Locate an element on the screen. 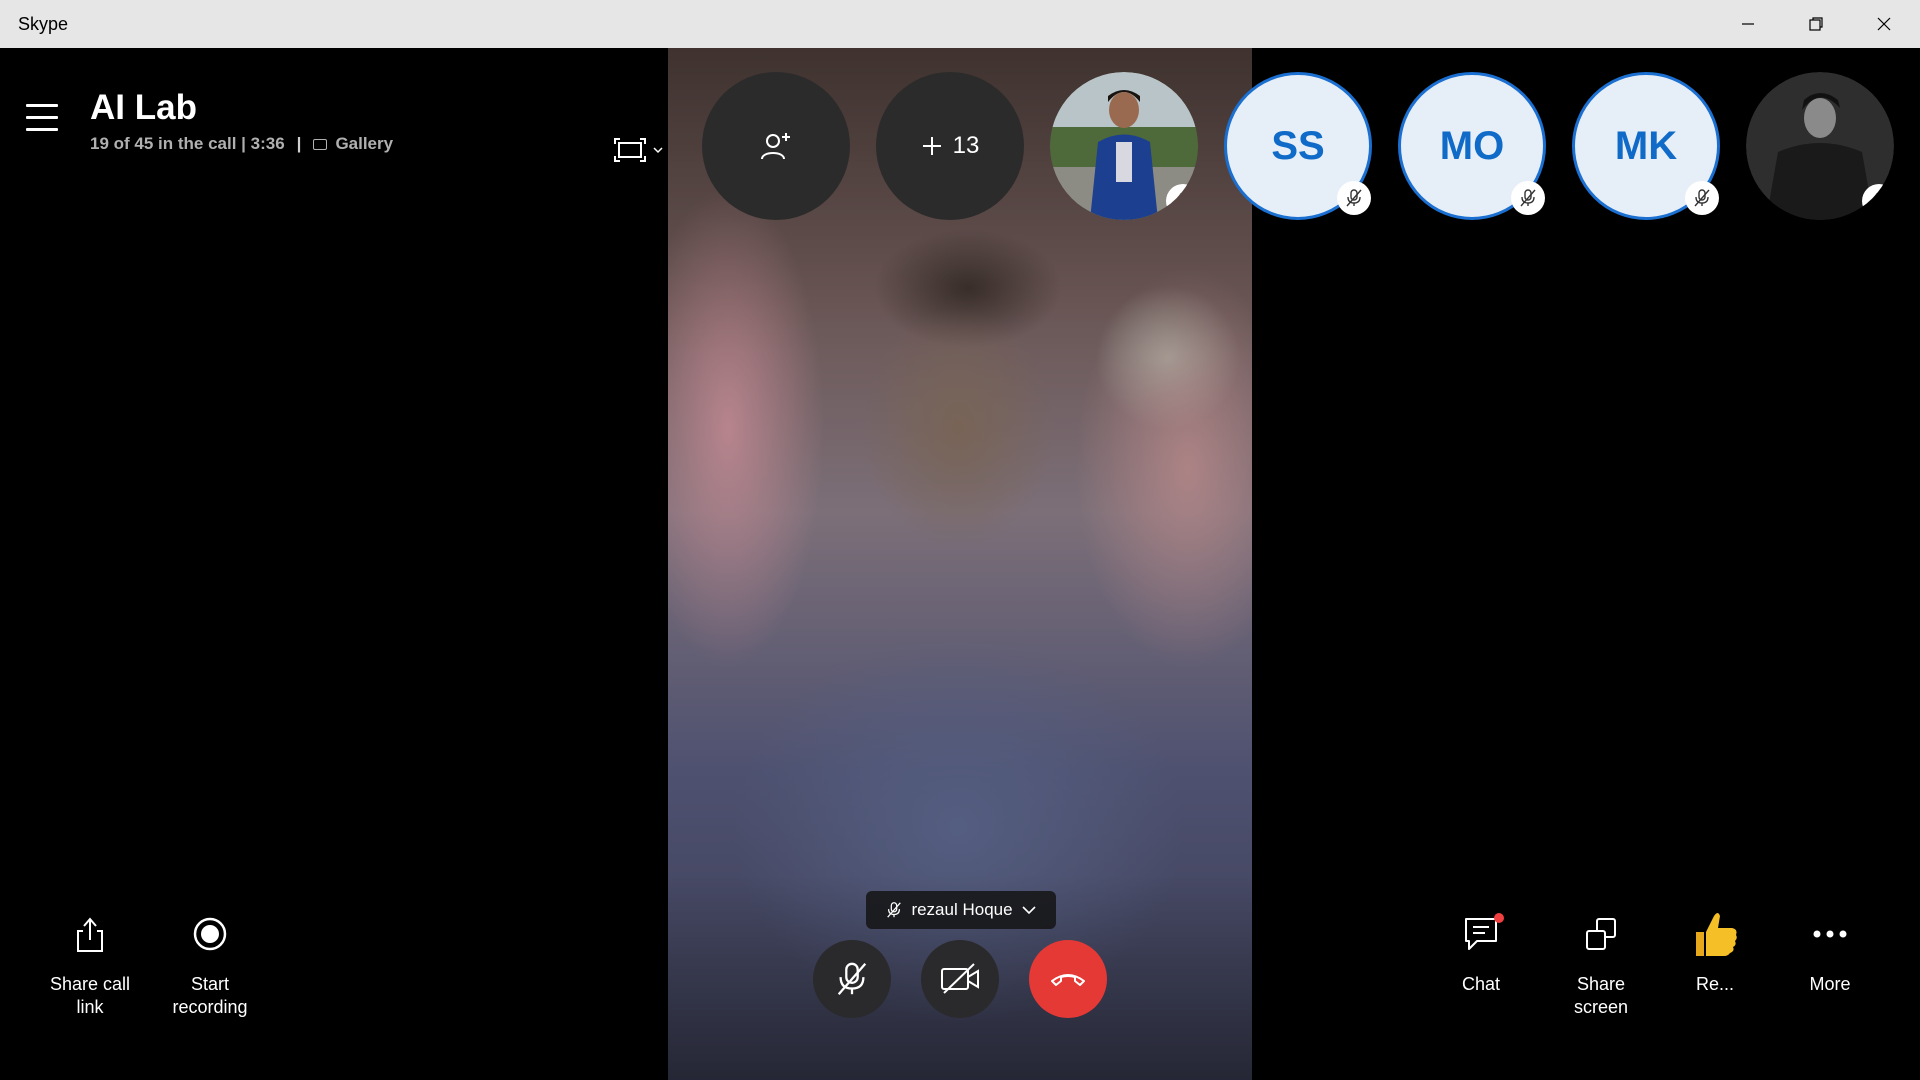  gallery-icon is located at coordinates (320, 144).